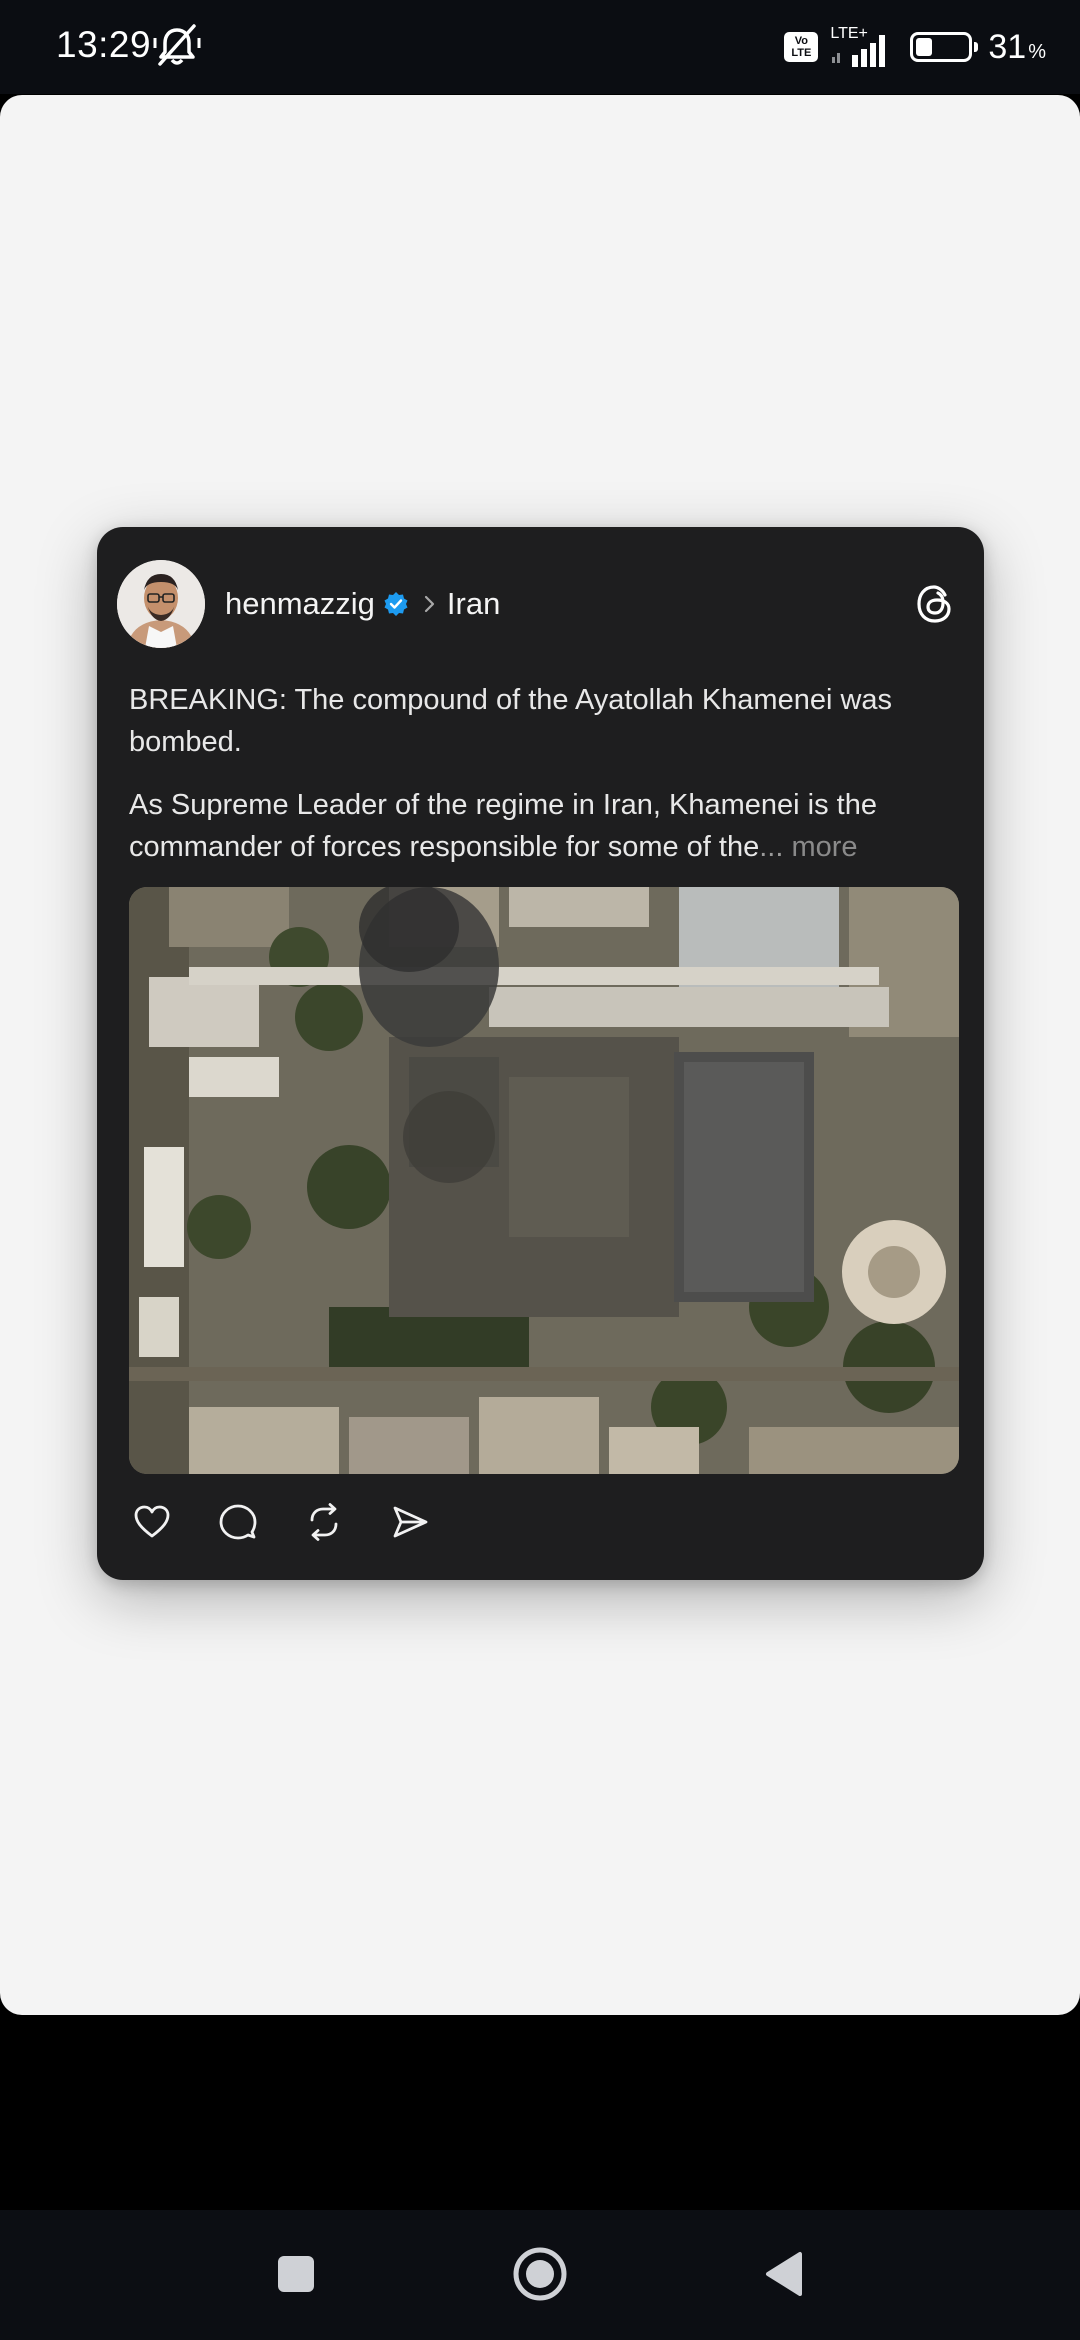 The width and height of the screenshot is (1080, 2340). I want to click on status-bar: 13:29 Vo LTE LTE+ 31%, so click(540, 47).